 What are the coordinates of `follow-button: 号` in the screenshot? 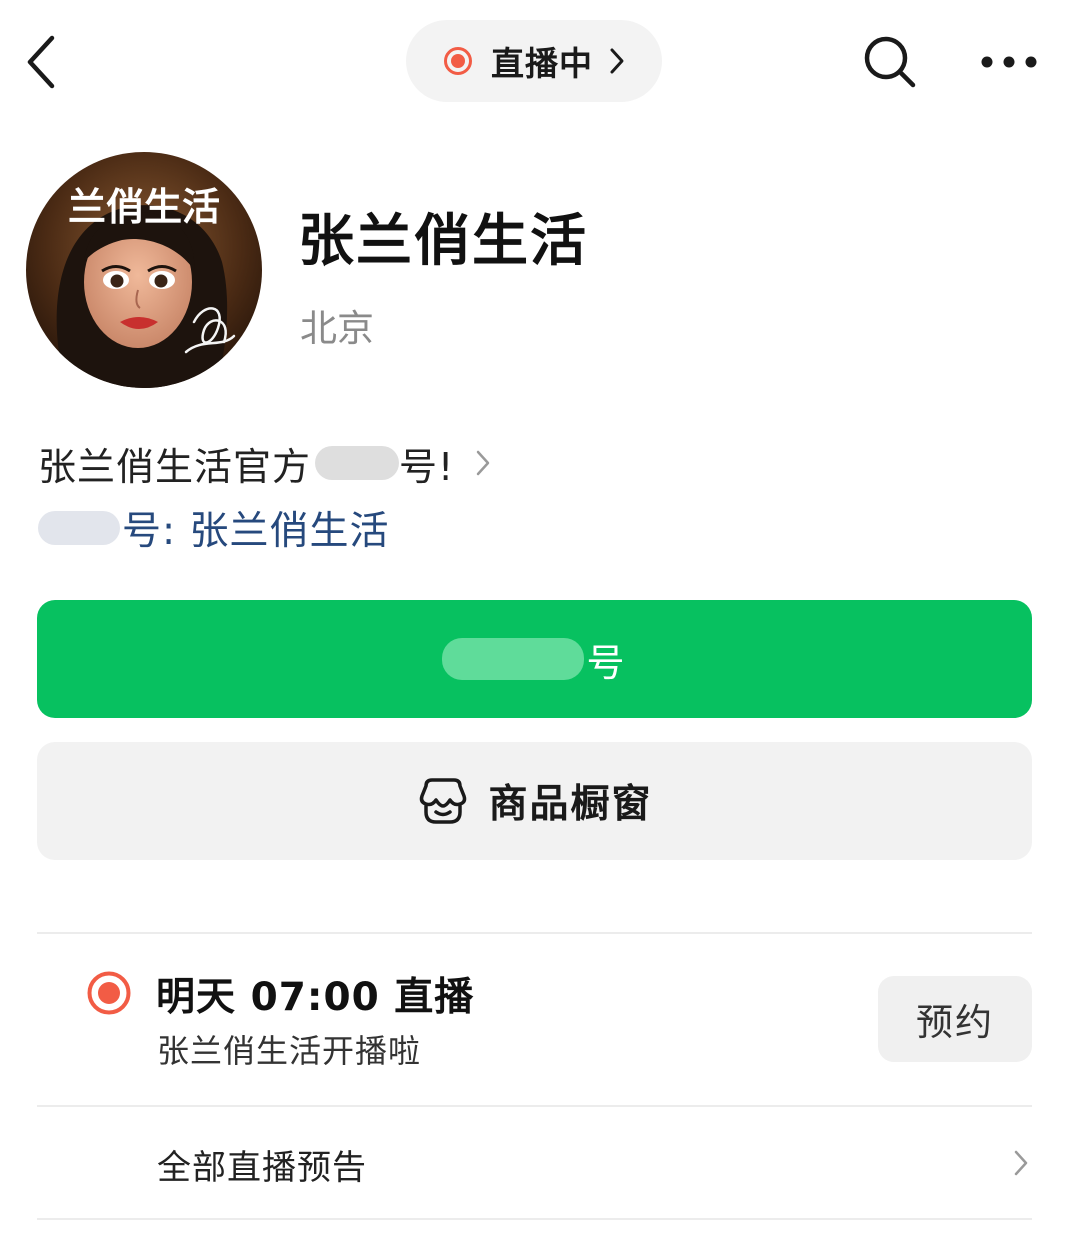 It's located at (534, 659).